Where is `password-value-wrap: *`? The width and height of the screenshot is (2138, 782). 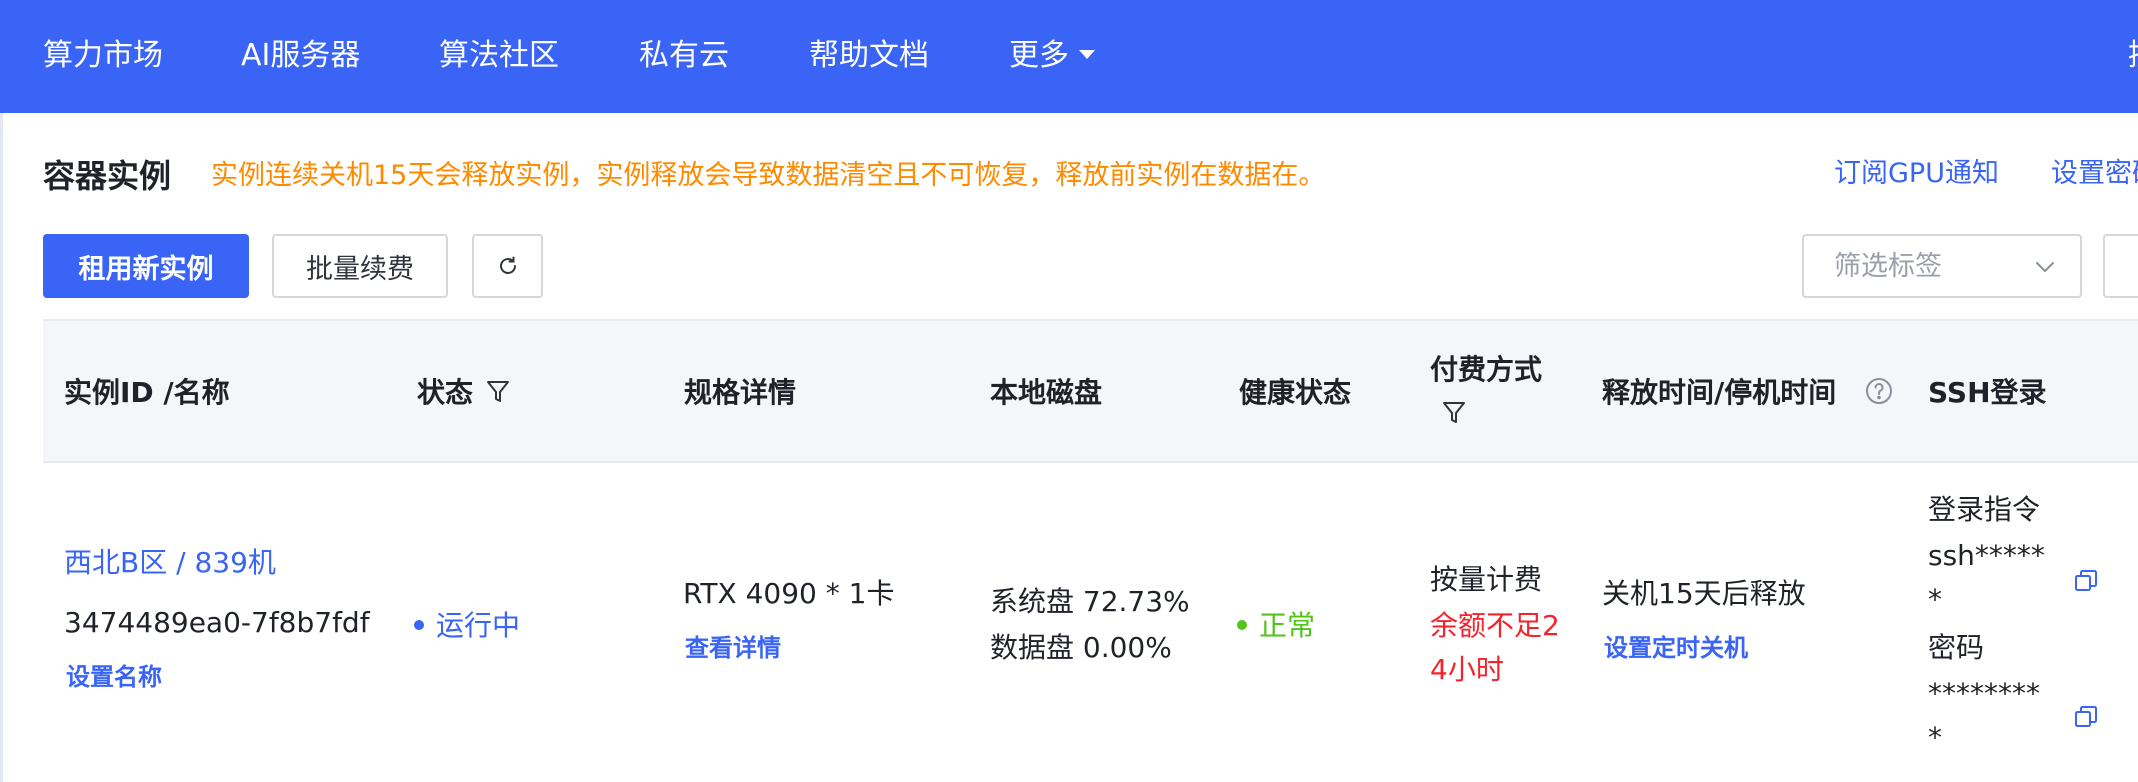 password-value-wrap: * is located at coordinates (1935, 737).